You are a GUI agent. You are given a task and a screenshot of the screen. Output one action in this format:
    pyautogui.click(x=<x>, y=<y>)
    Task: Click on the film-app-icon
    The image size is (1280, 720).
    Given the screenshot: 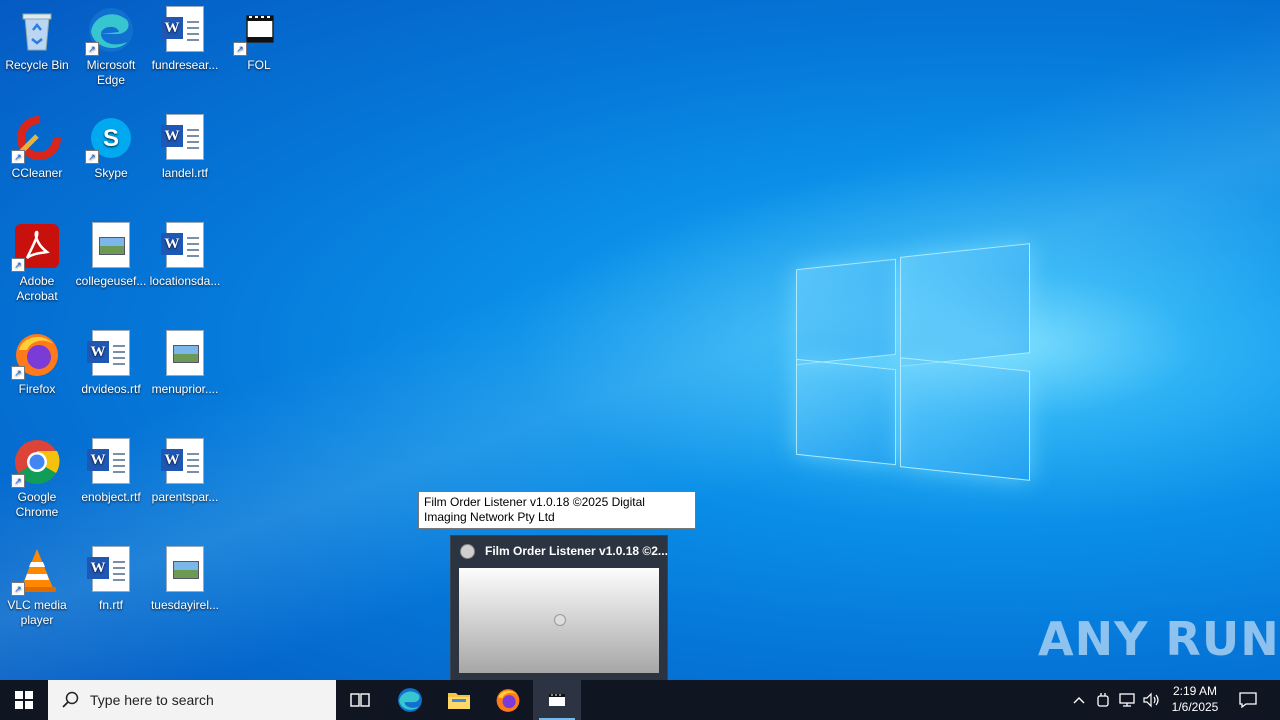 What is the action you would take?
    pyautogui.click(x=557, y=700)
    